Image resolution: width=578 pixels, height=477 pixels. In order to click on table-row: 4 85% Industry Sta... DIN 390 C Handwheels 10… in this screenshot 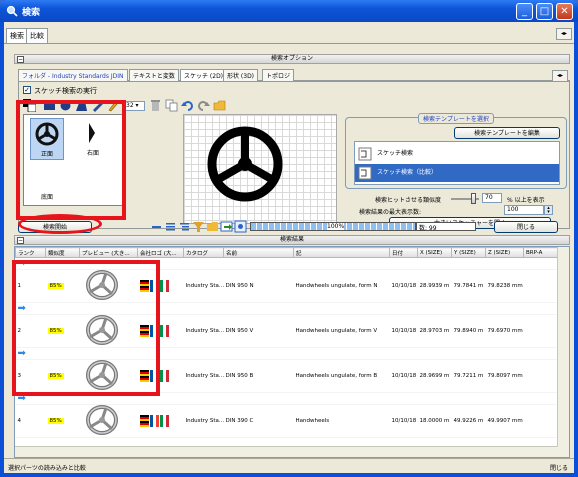, I will do `click(287, 421)`.